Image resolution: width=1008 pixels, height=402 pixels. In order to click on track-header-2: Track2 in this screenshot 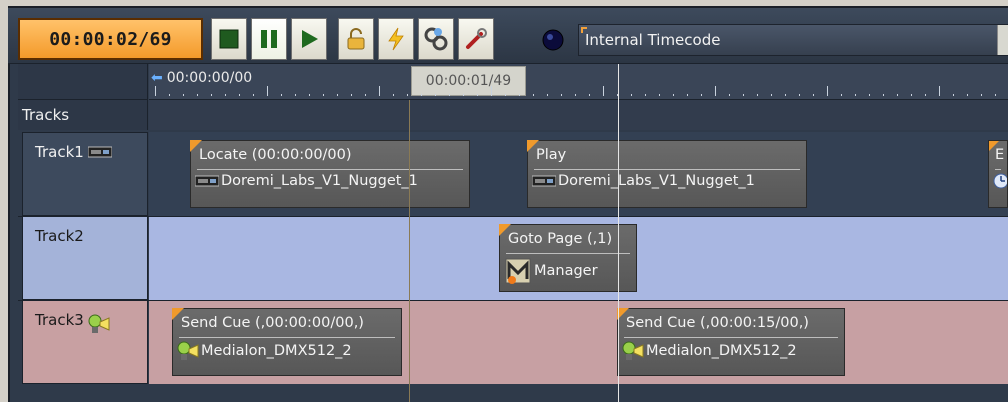, I will do `click(85, 258)`.